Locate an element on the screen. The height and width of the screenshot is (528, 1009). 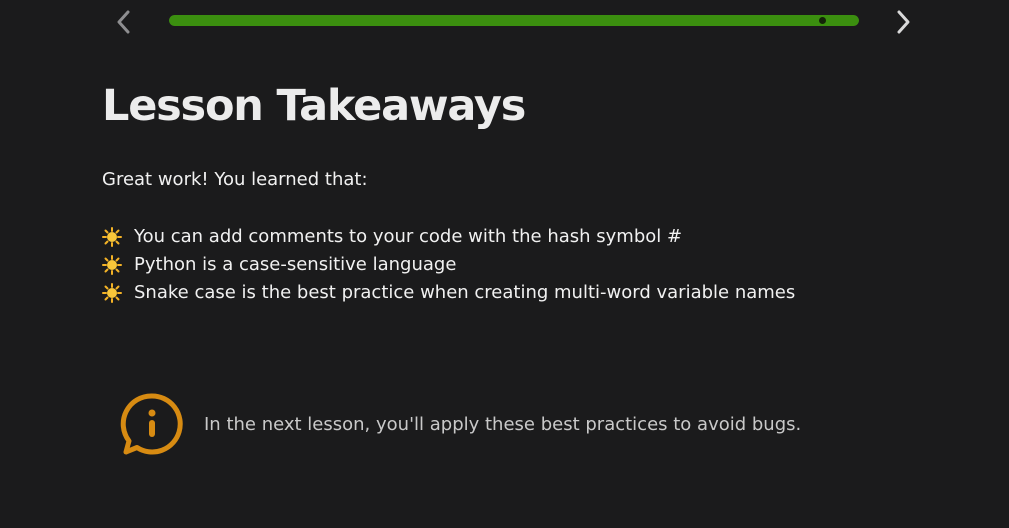
chevron-left-icon is located at coordinates (123, 22).